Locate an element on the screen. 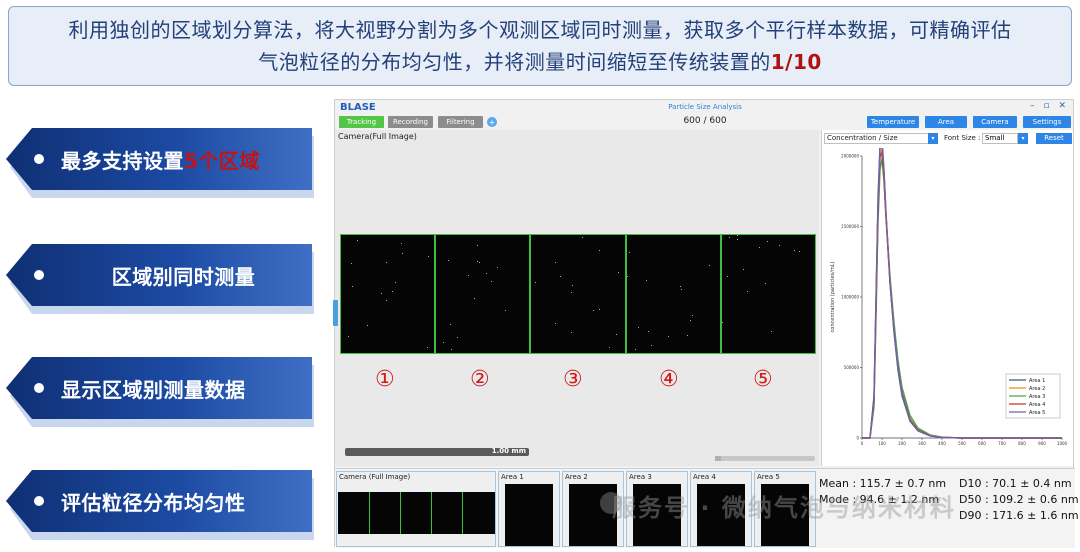 The image size is (1080, 552). region-number-2: ② is located at coordinates (480, 379).